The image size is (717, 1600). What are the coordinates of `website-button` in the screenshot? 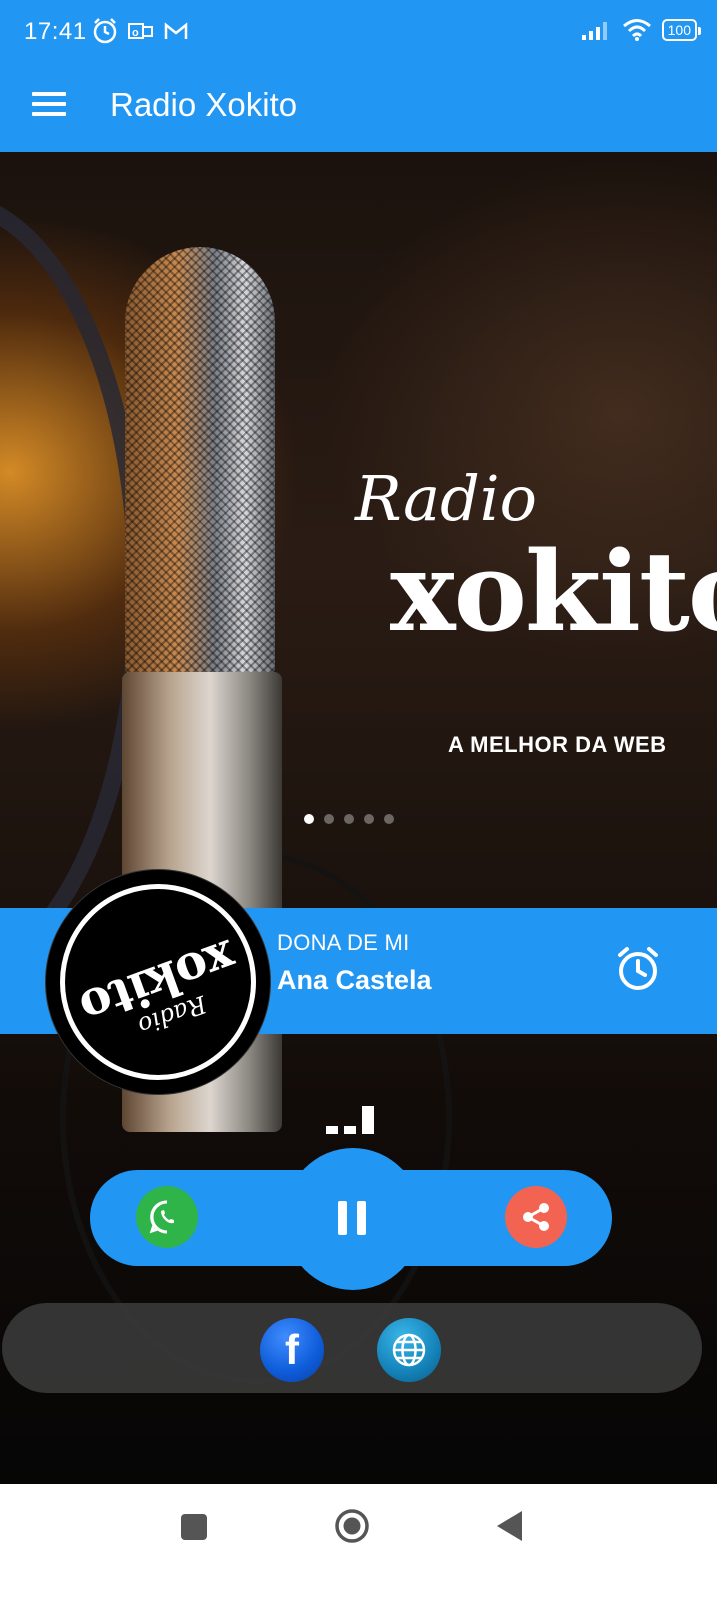 It's located at (409, 1350).